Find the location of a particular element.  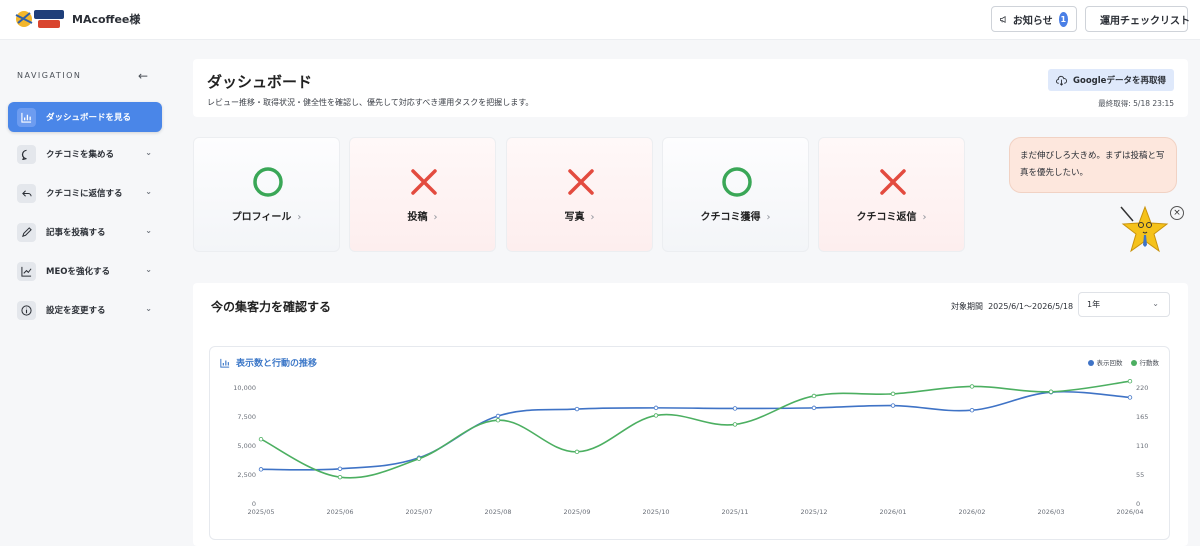

sidebar-item-reply-reviews: クチコミに返信する ⌄ is located at coordinates (85, 193).